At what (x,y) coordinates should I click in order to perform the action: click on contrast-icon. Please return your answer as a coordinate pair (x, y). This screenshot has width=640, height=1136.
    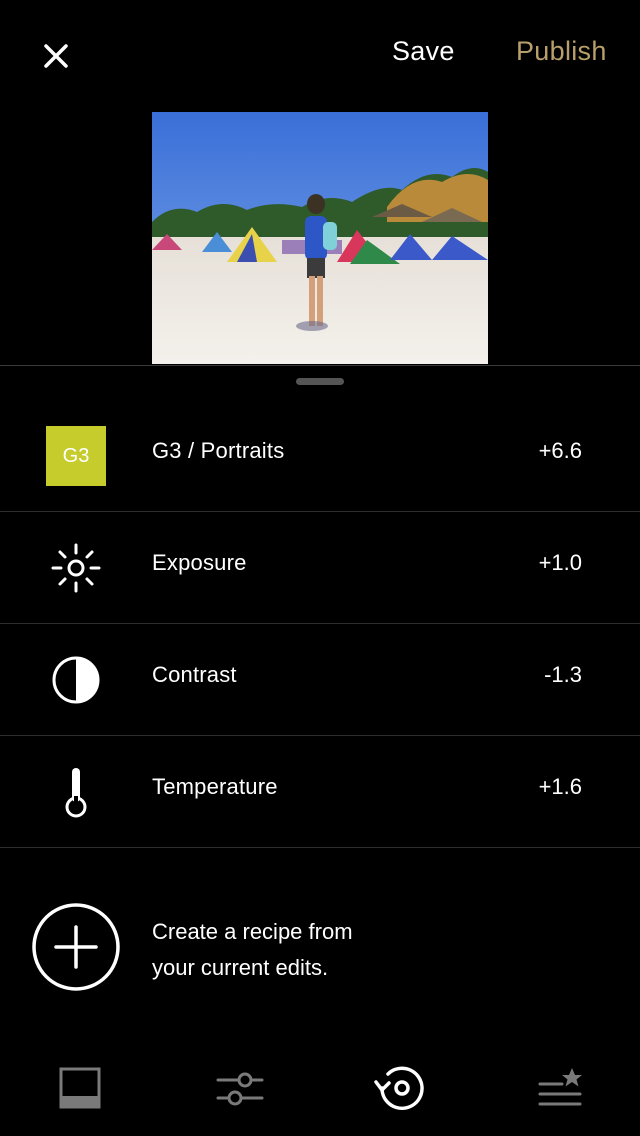
    Looking at the image, I should click on (76, 680).